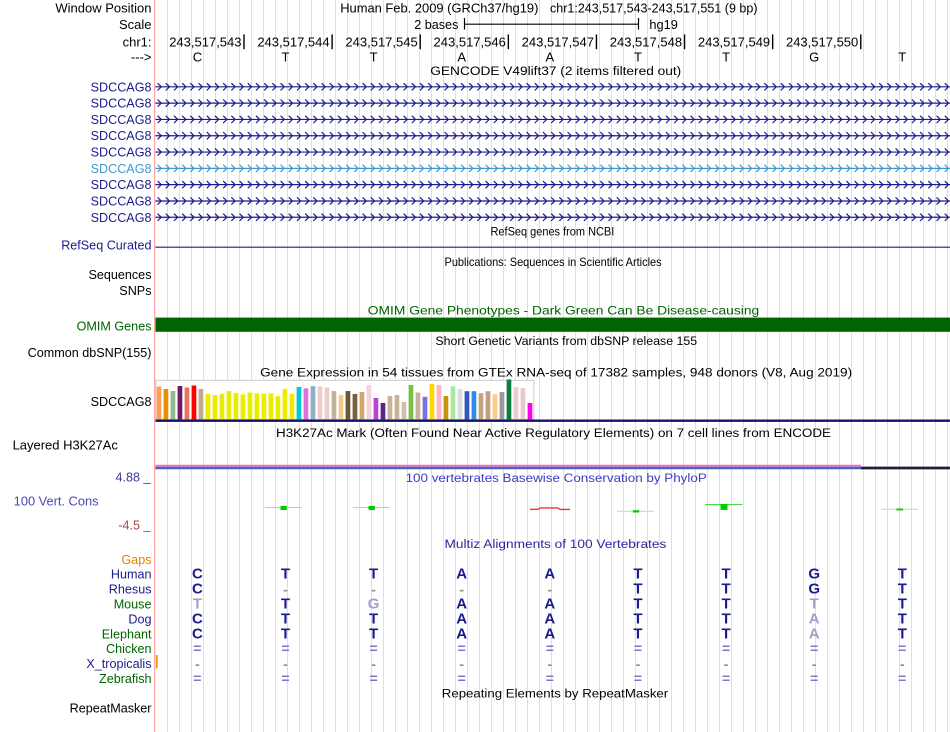 The width and height of the screenshot is (950, 732). I want to click on svg-text: Elephant, so click(127, 634).